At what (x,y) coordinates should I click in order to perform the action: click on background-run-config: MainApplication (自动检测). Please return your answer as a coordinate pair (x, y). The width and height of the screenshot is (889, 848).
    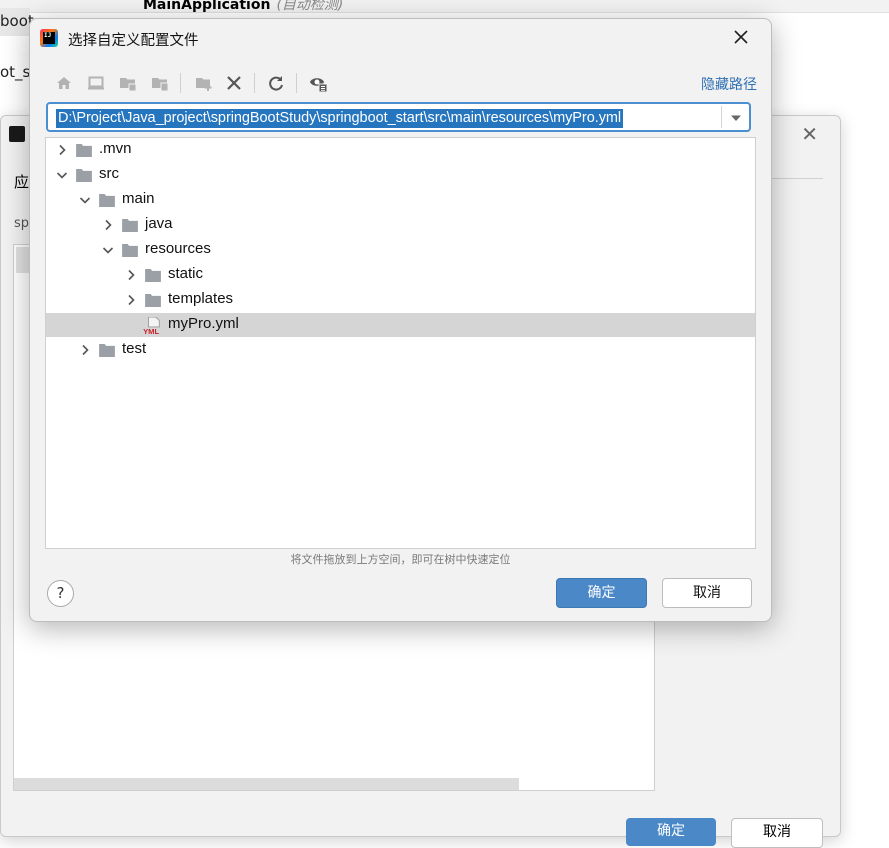
    Looking at the image, I should click on (243, 7).